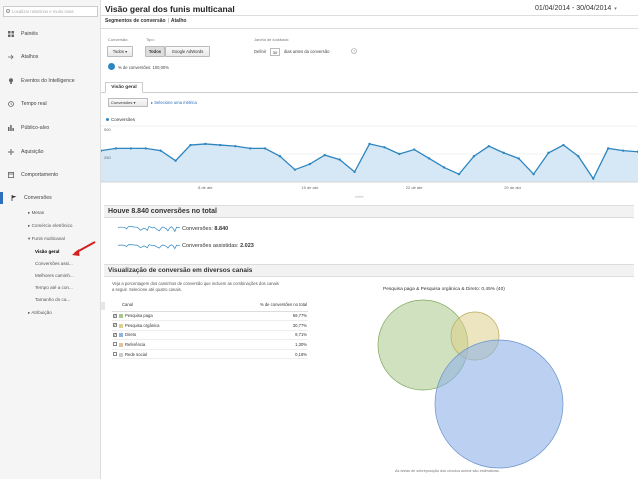  I want to click on chart-legend: Conversões, so click(120, 119).